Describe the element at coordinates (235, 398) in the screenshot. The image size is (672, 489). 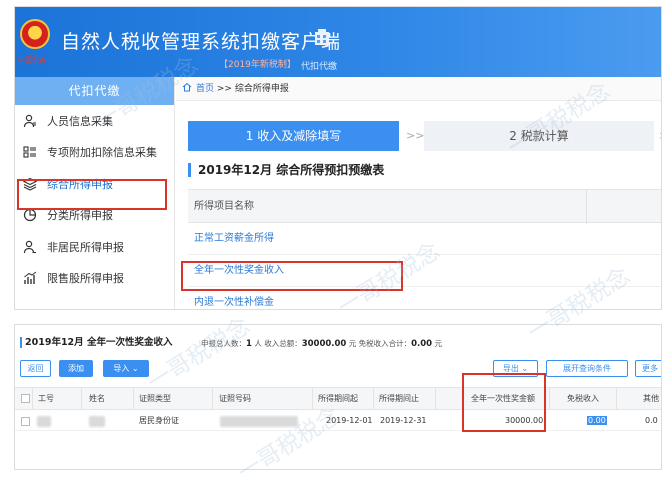
I see `column-header-id-number: 证照号码` at that location.